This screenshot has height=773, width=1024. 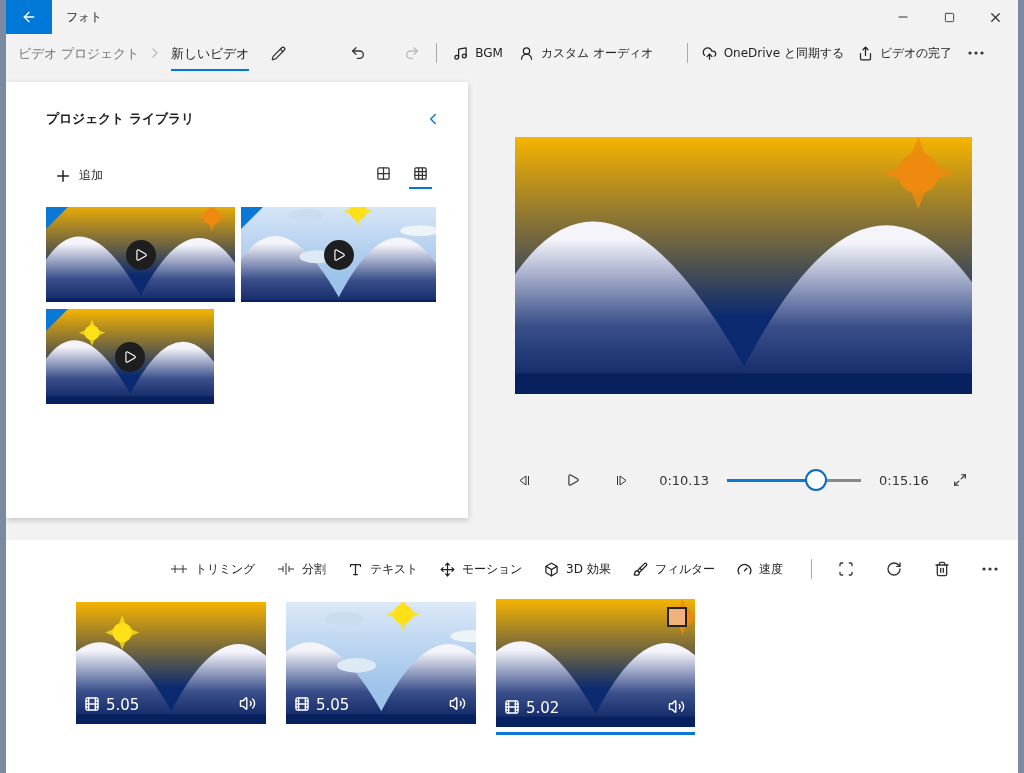 I want to click on panel-title: プロジェクト ライブラリ, so click(x=120, y=119).